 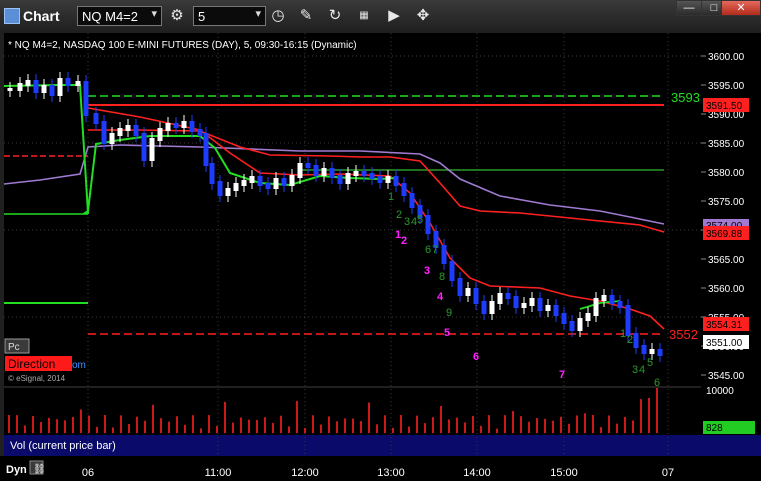 I want to click on close-button: ✕, so click(x=741, y=8).